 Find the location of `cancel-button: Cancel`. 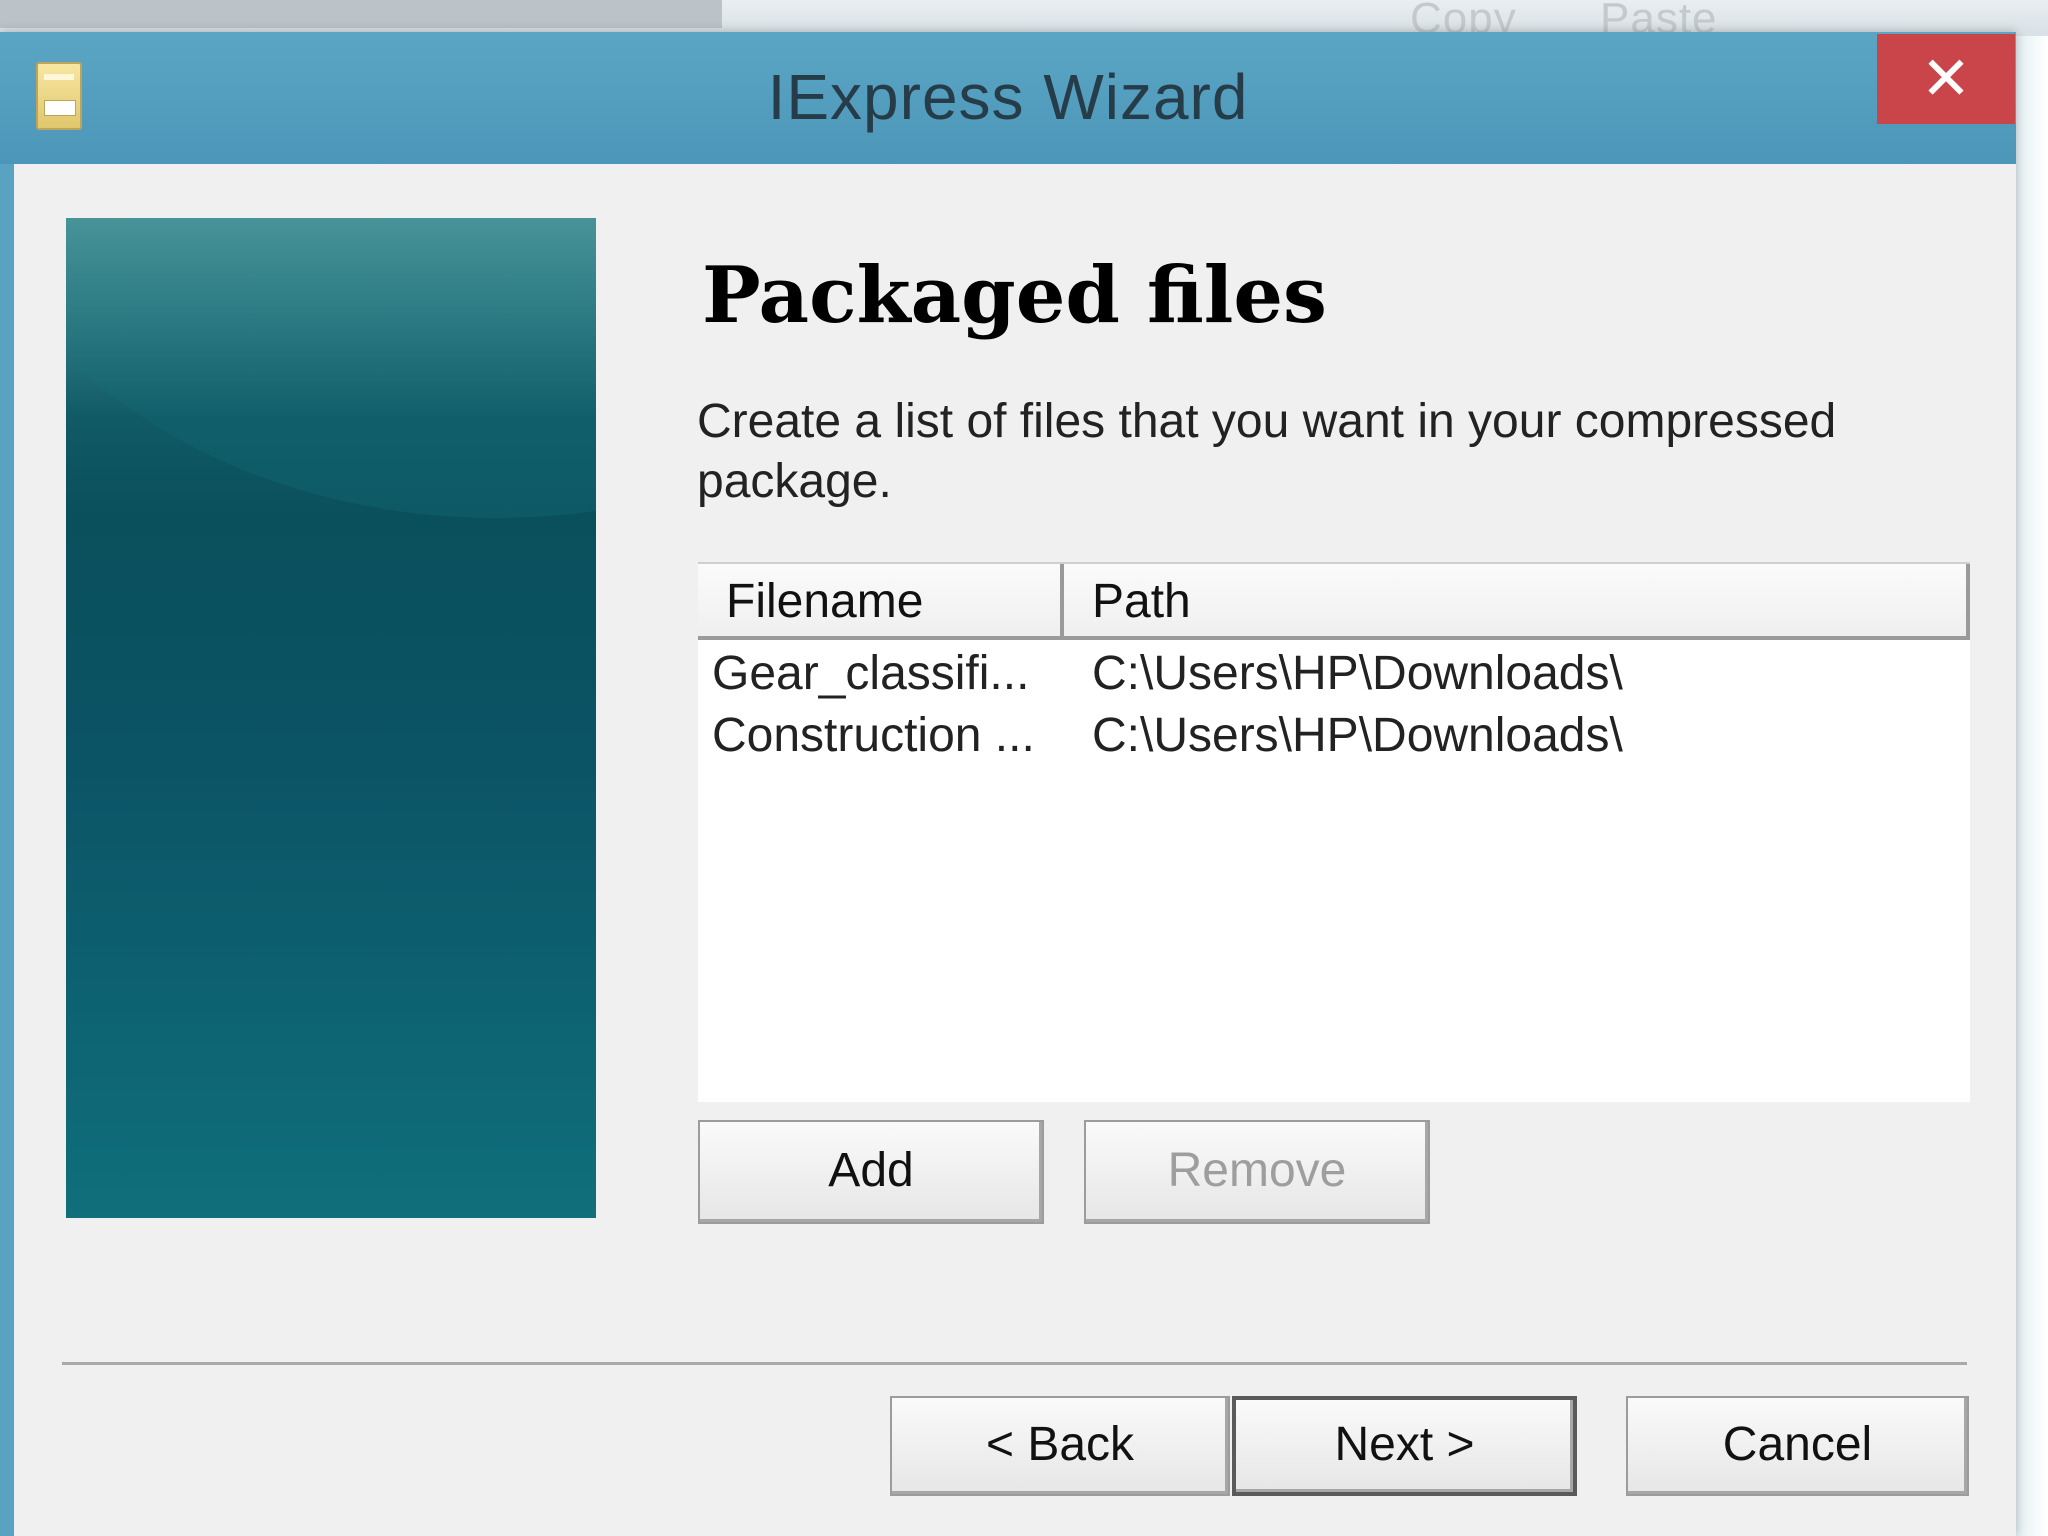

cancel-button: Cancel is located at coordinates (1797, 1446).